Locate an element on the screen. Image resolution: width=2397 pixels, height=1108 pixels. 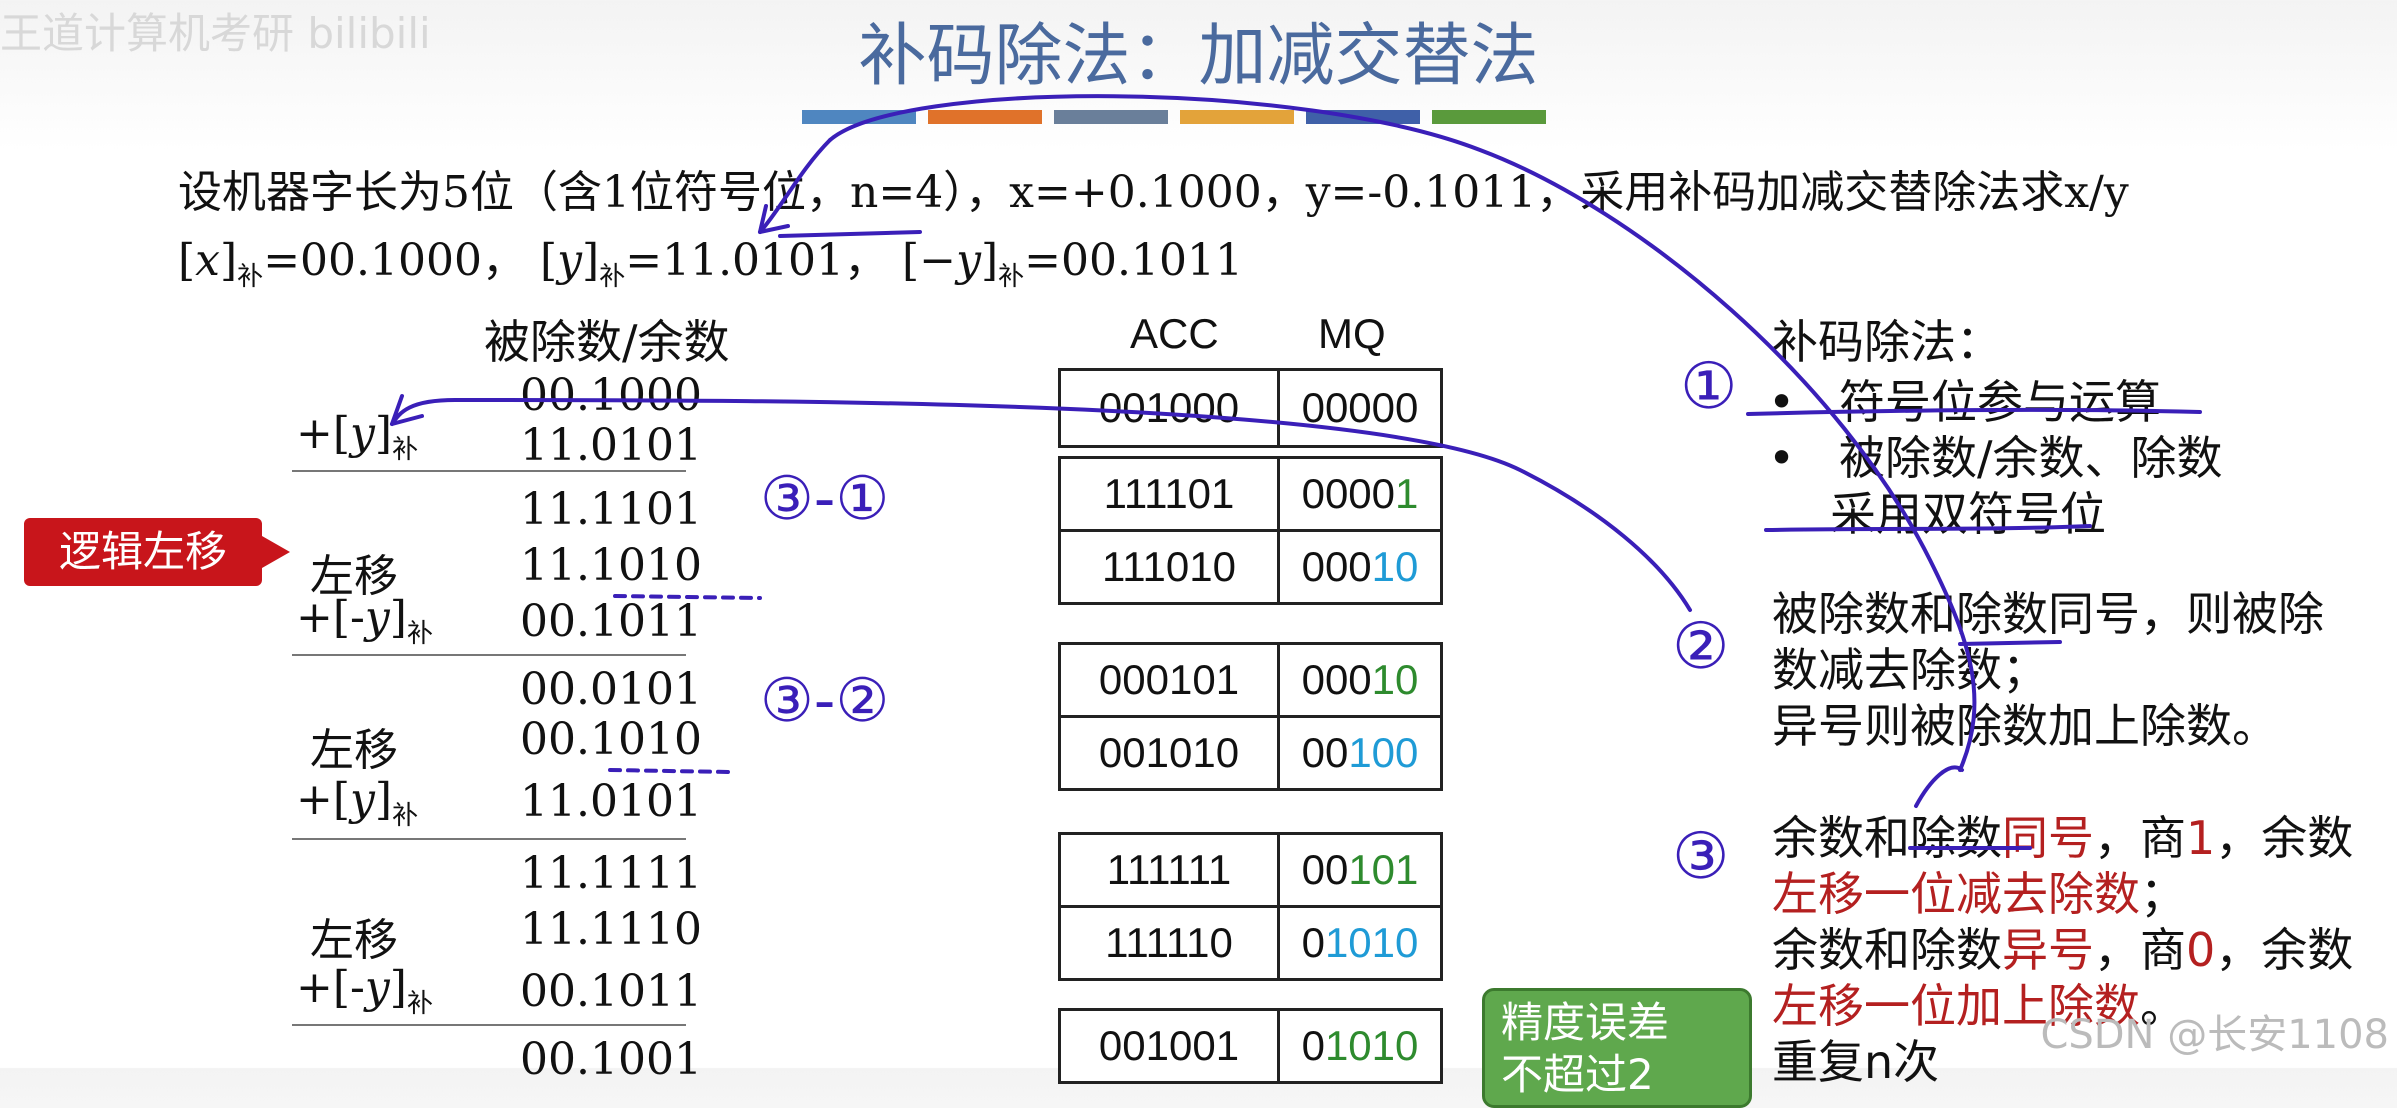
handwritten-mark: ③ is located at coordinates (1701, 857).